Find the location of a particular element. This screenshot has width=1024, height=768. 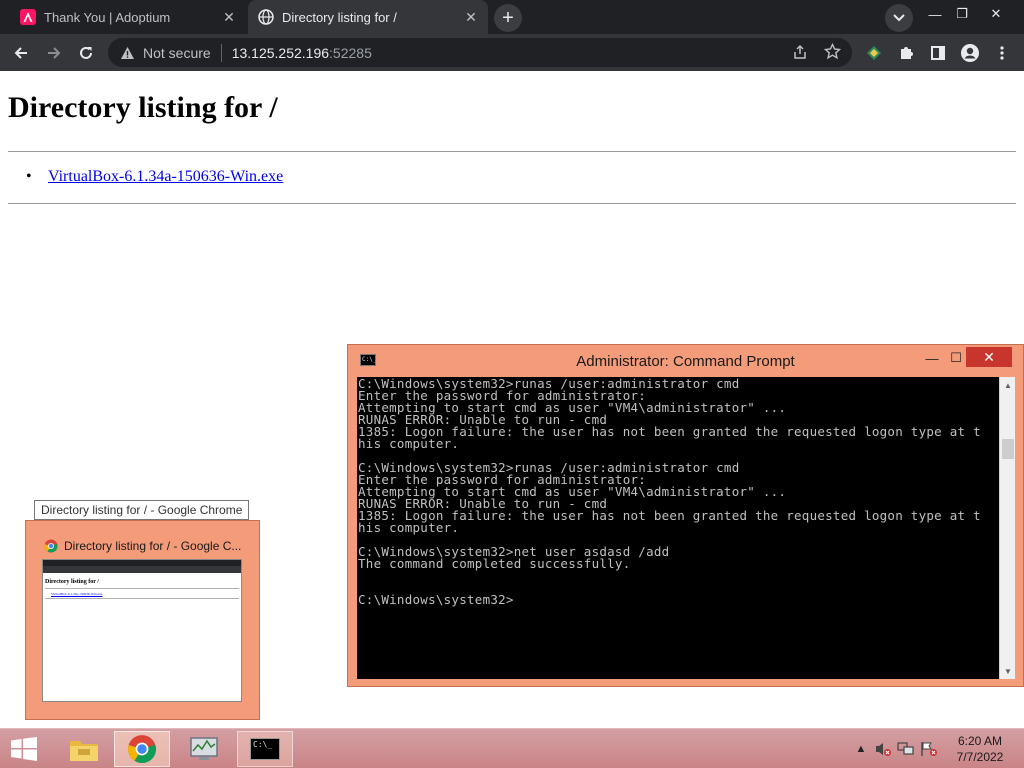

tab-title: Directory listing for / is located at coordinates (339, 17).